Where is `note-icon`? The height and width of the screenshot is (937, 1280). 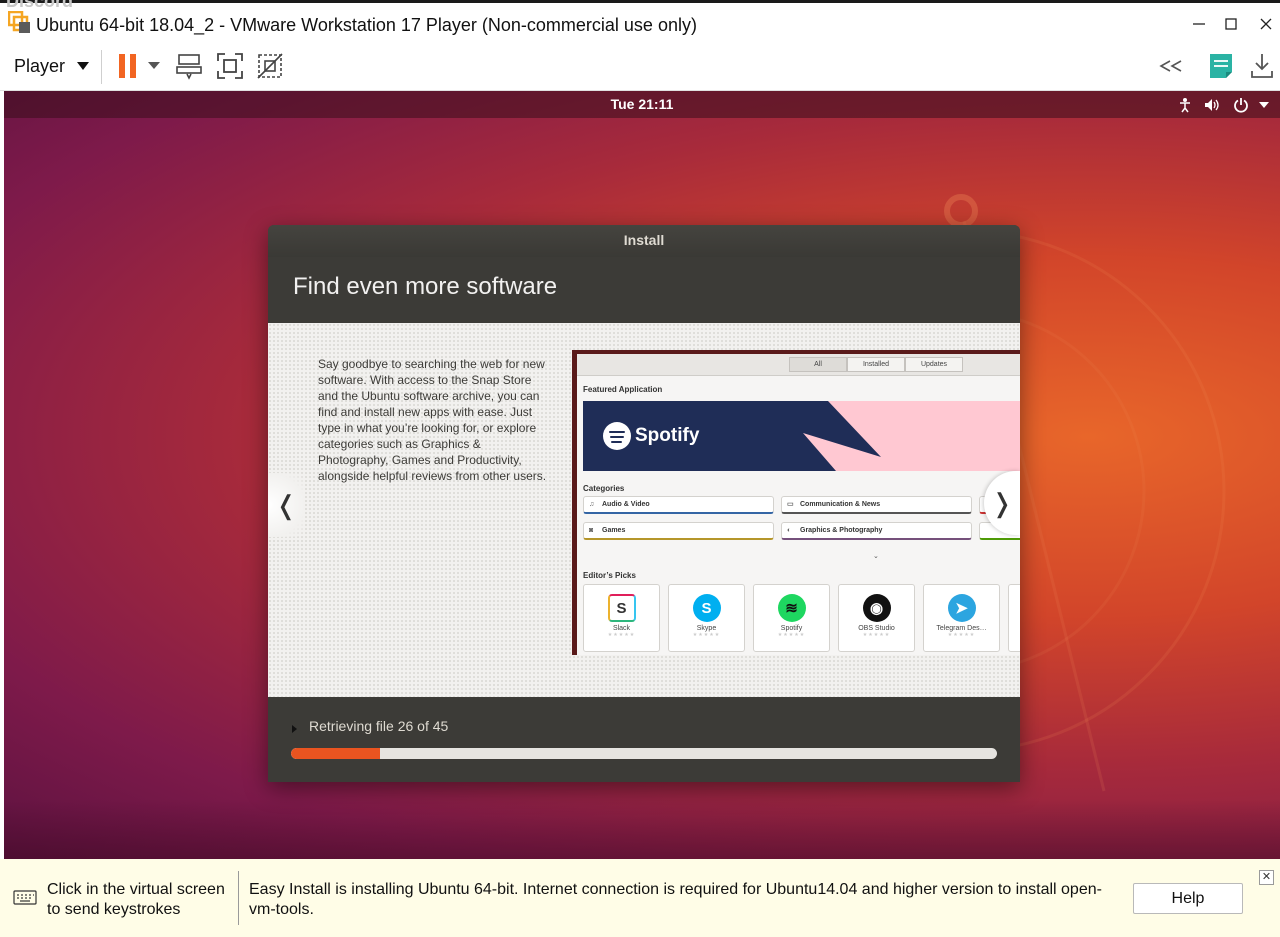 note-icon is located at coordinates (1221, 66).